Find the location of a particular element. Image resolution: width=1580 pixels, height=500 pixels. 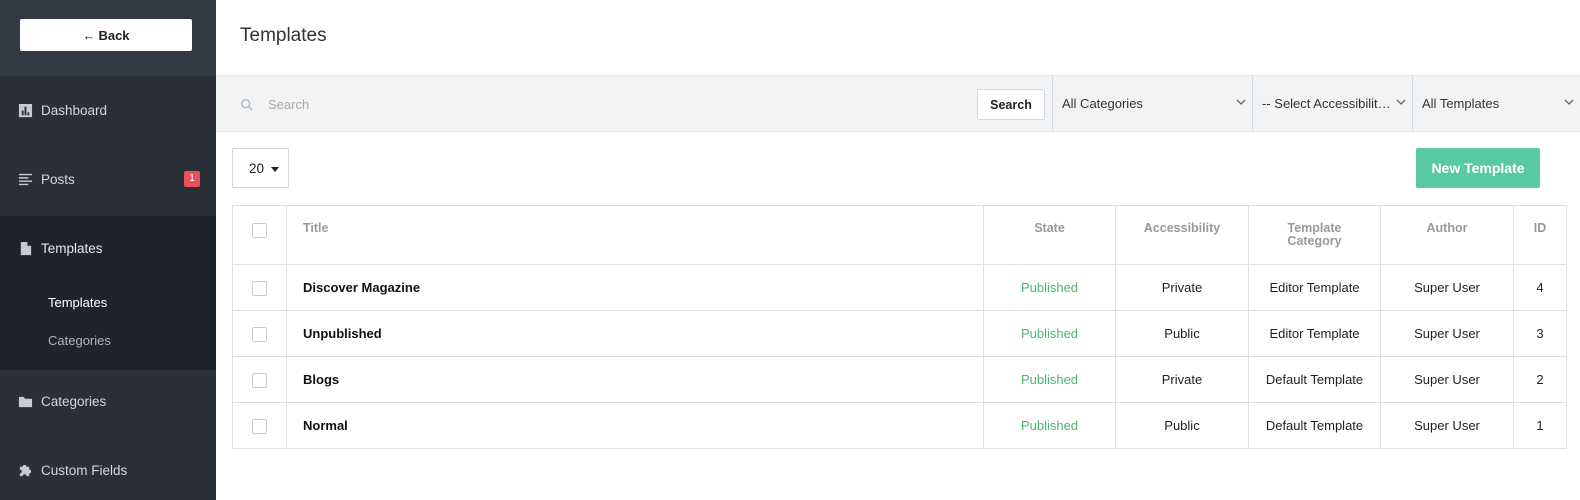

id-value: 3 is located at coordinates (1540, 333).